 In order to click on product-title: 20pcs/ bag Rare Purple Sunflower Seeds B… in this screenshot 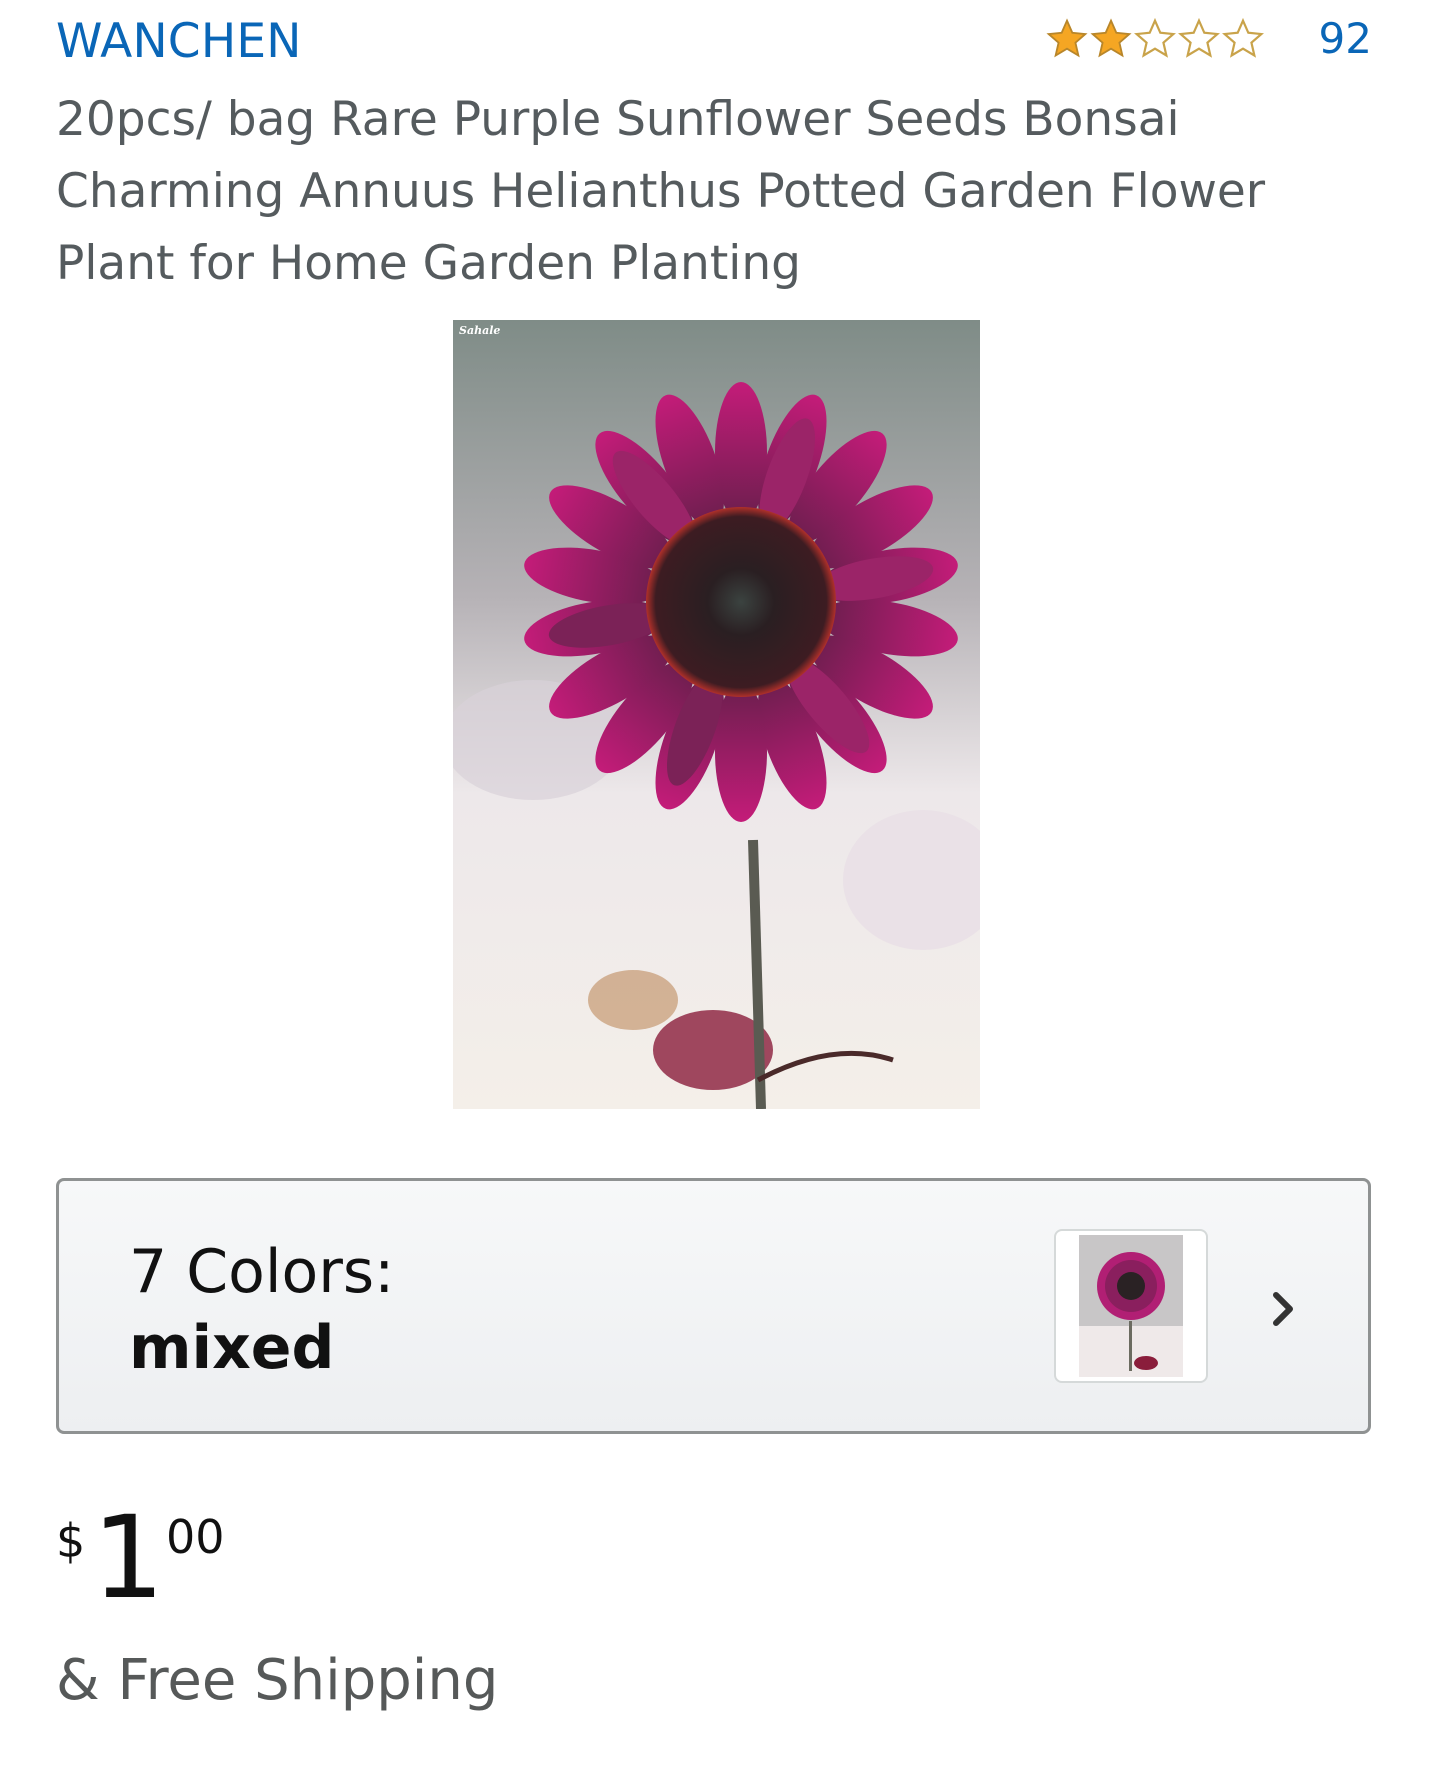, I will do `click(661, 191)`.